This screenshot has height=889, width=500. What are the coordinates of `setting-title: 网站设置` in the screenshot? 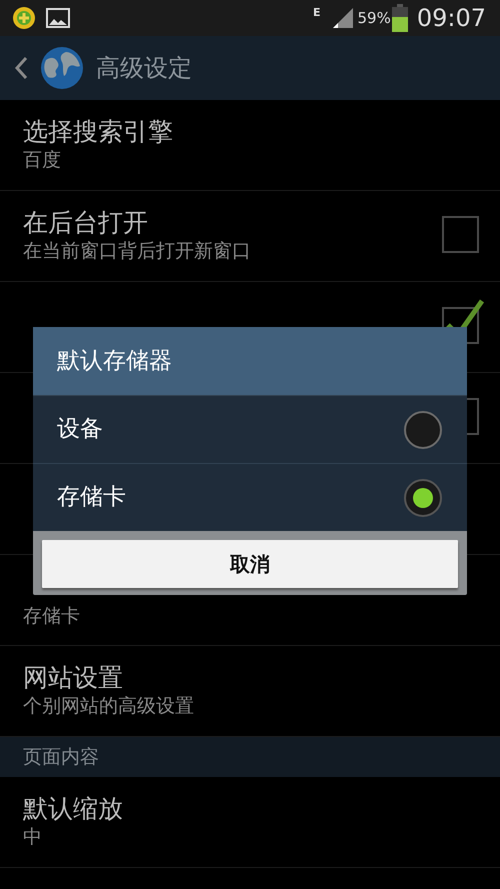 It's located at (73, 678).